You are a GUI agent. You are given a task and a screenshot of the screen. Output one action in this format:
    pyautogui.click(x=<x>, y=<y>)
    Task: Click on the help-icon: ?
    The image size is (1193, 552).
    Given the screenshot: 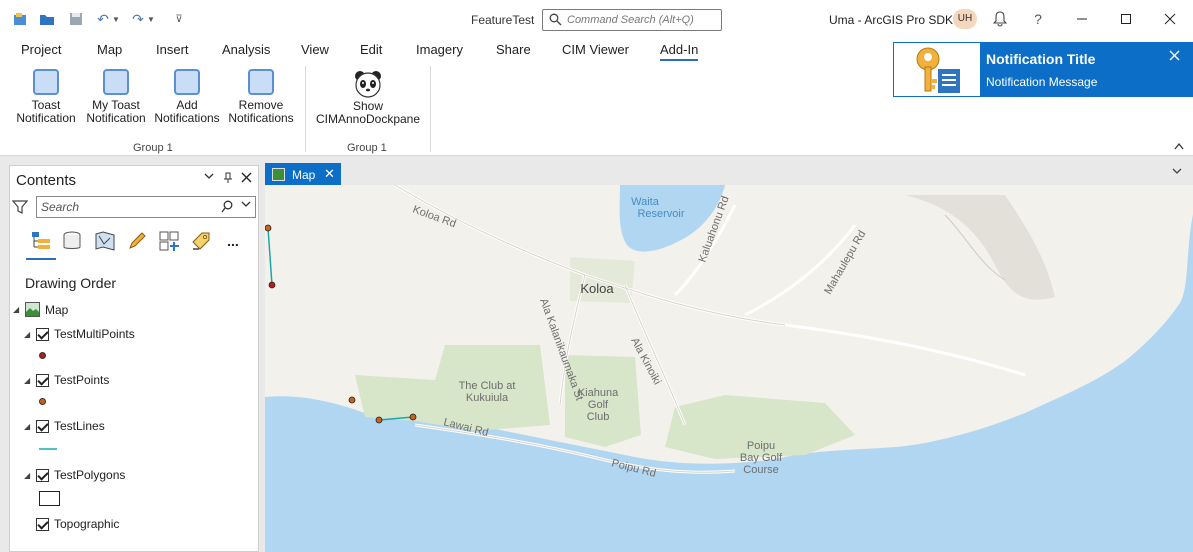 What is the action you would take?
    pyautogui.click(x=1038, y=19)
    